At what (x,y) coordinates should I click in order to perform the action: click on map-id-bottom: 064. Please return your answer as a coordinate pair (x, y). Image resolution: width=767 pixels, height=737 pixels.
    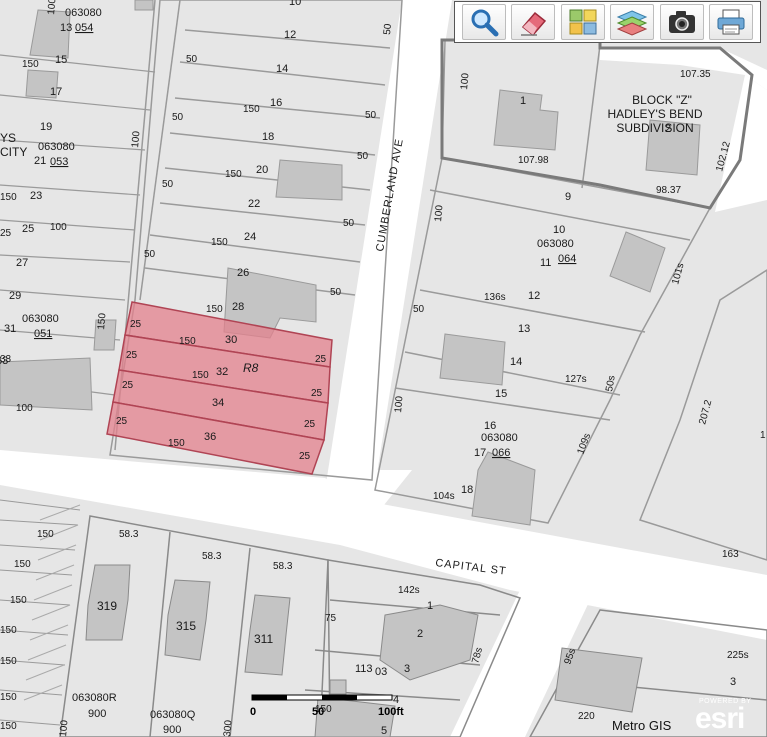
    Looking at the image, I should click on (567, 259).